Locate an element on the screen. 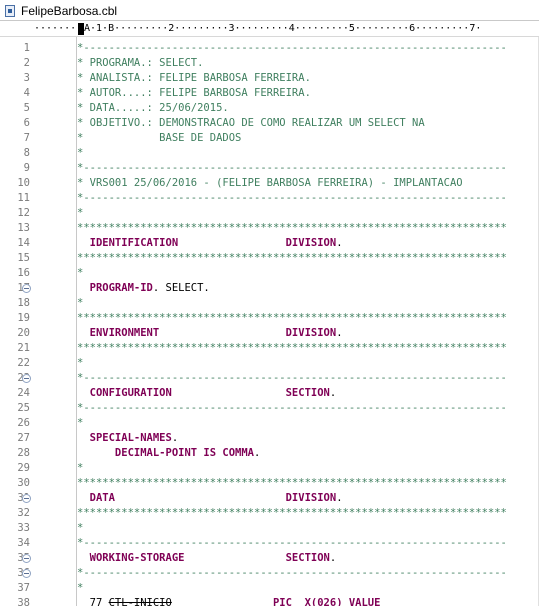 The width and height of the screenshot is (539, 611). cobol-keyword: WORKING-STORAGE SECTION is located at coordinates (203, 558).